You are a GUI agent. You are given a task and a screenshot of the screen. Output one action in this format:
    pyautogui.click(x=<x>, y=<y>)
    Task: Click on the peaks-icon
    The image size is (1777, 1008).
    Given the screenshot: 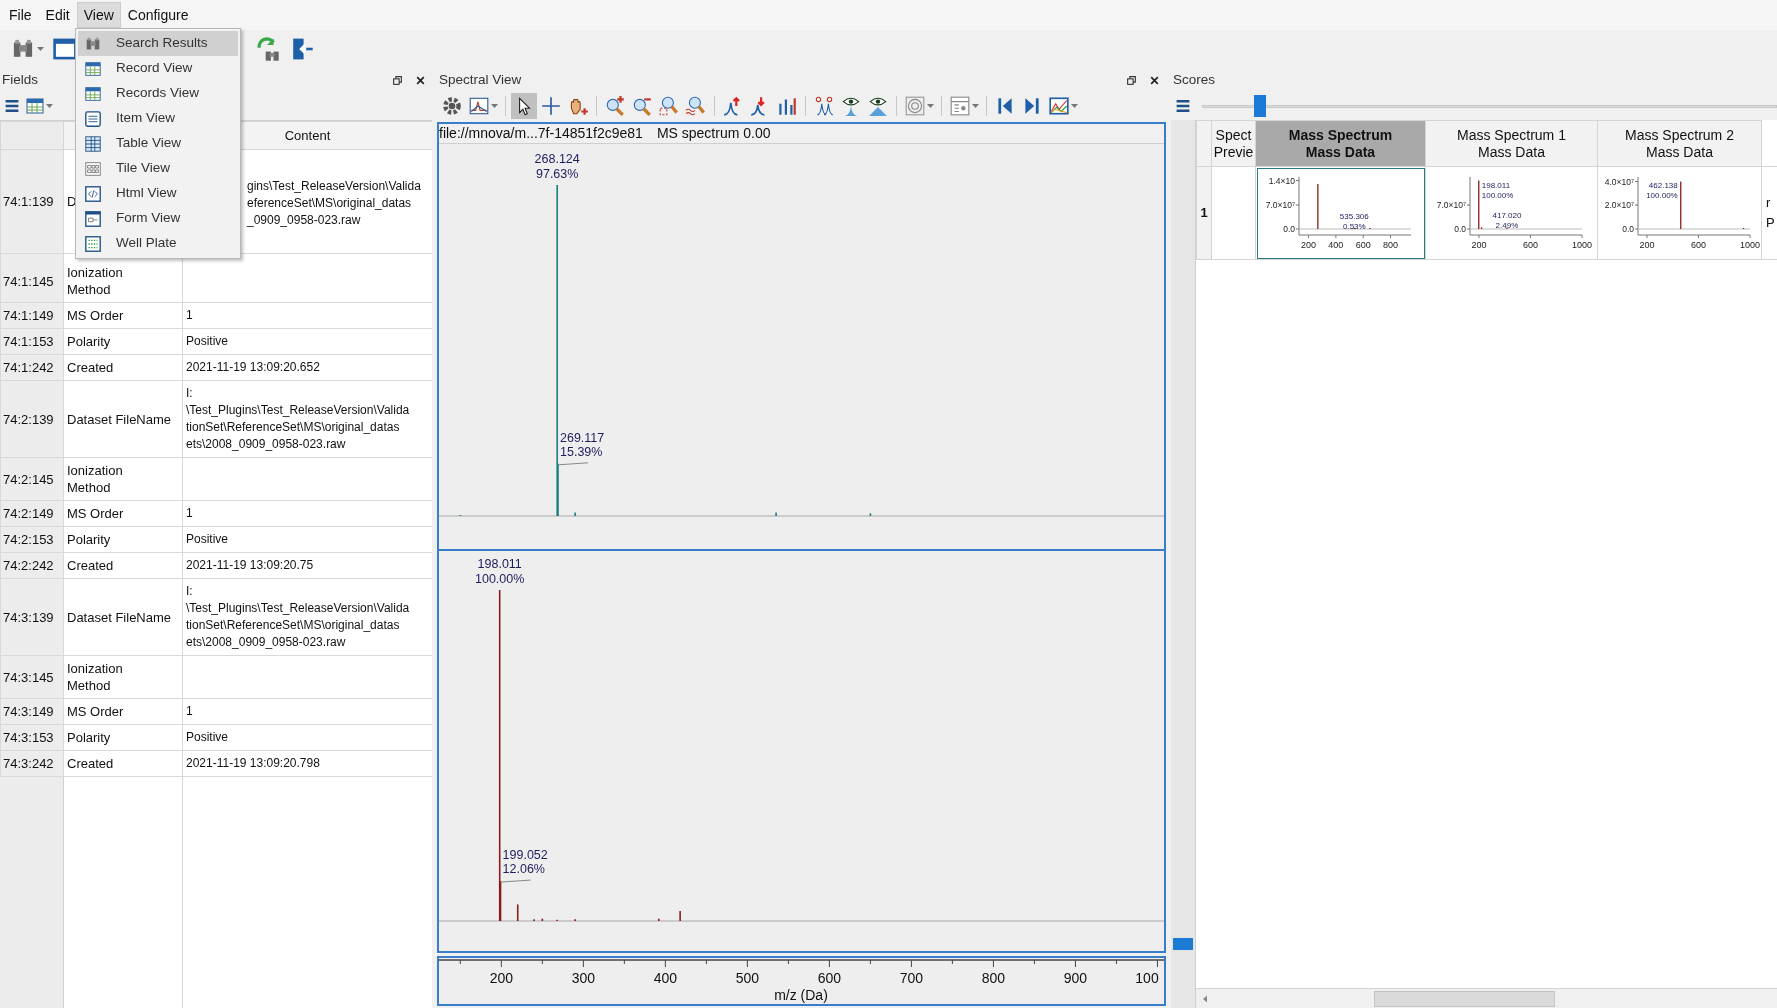 What is the action you would take?
    pyautogui.click(x=787, y=106)
    